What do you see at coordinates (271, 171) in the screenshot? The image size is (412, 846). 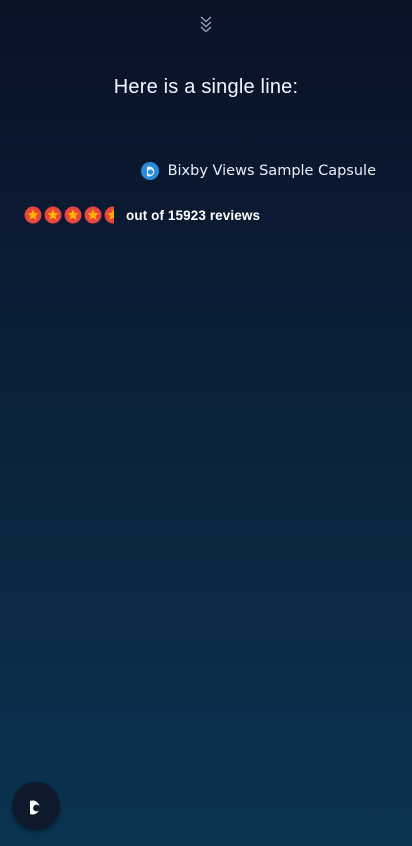 I see `capsule-name: Bixby Views Sample Capsule` at bounding box center [271, 171].